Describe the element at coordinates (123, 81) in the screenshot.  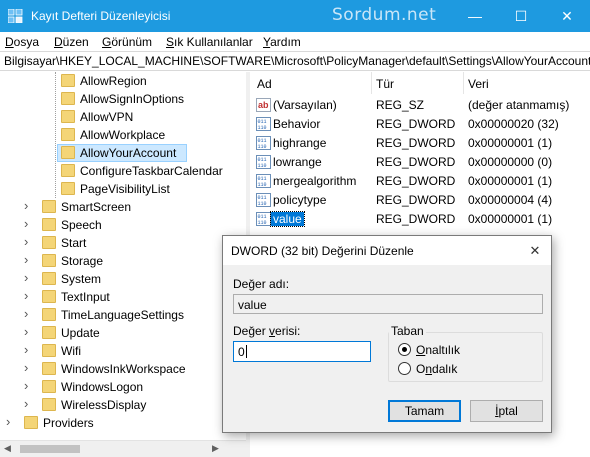
I see `tree-item: AllowRegion` at that location.